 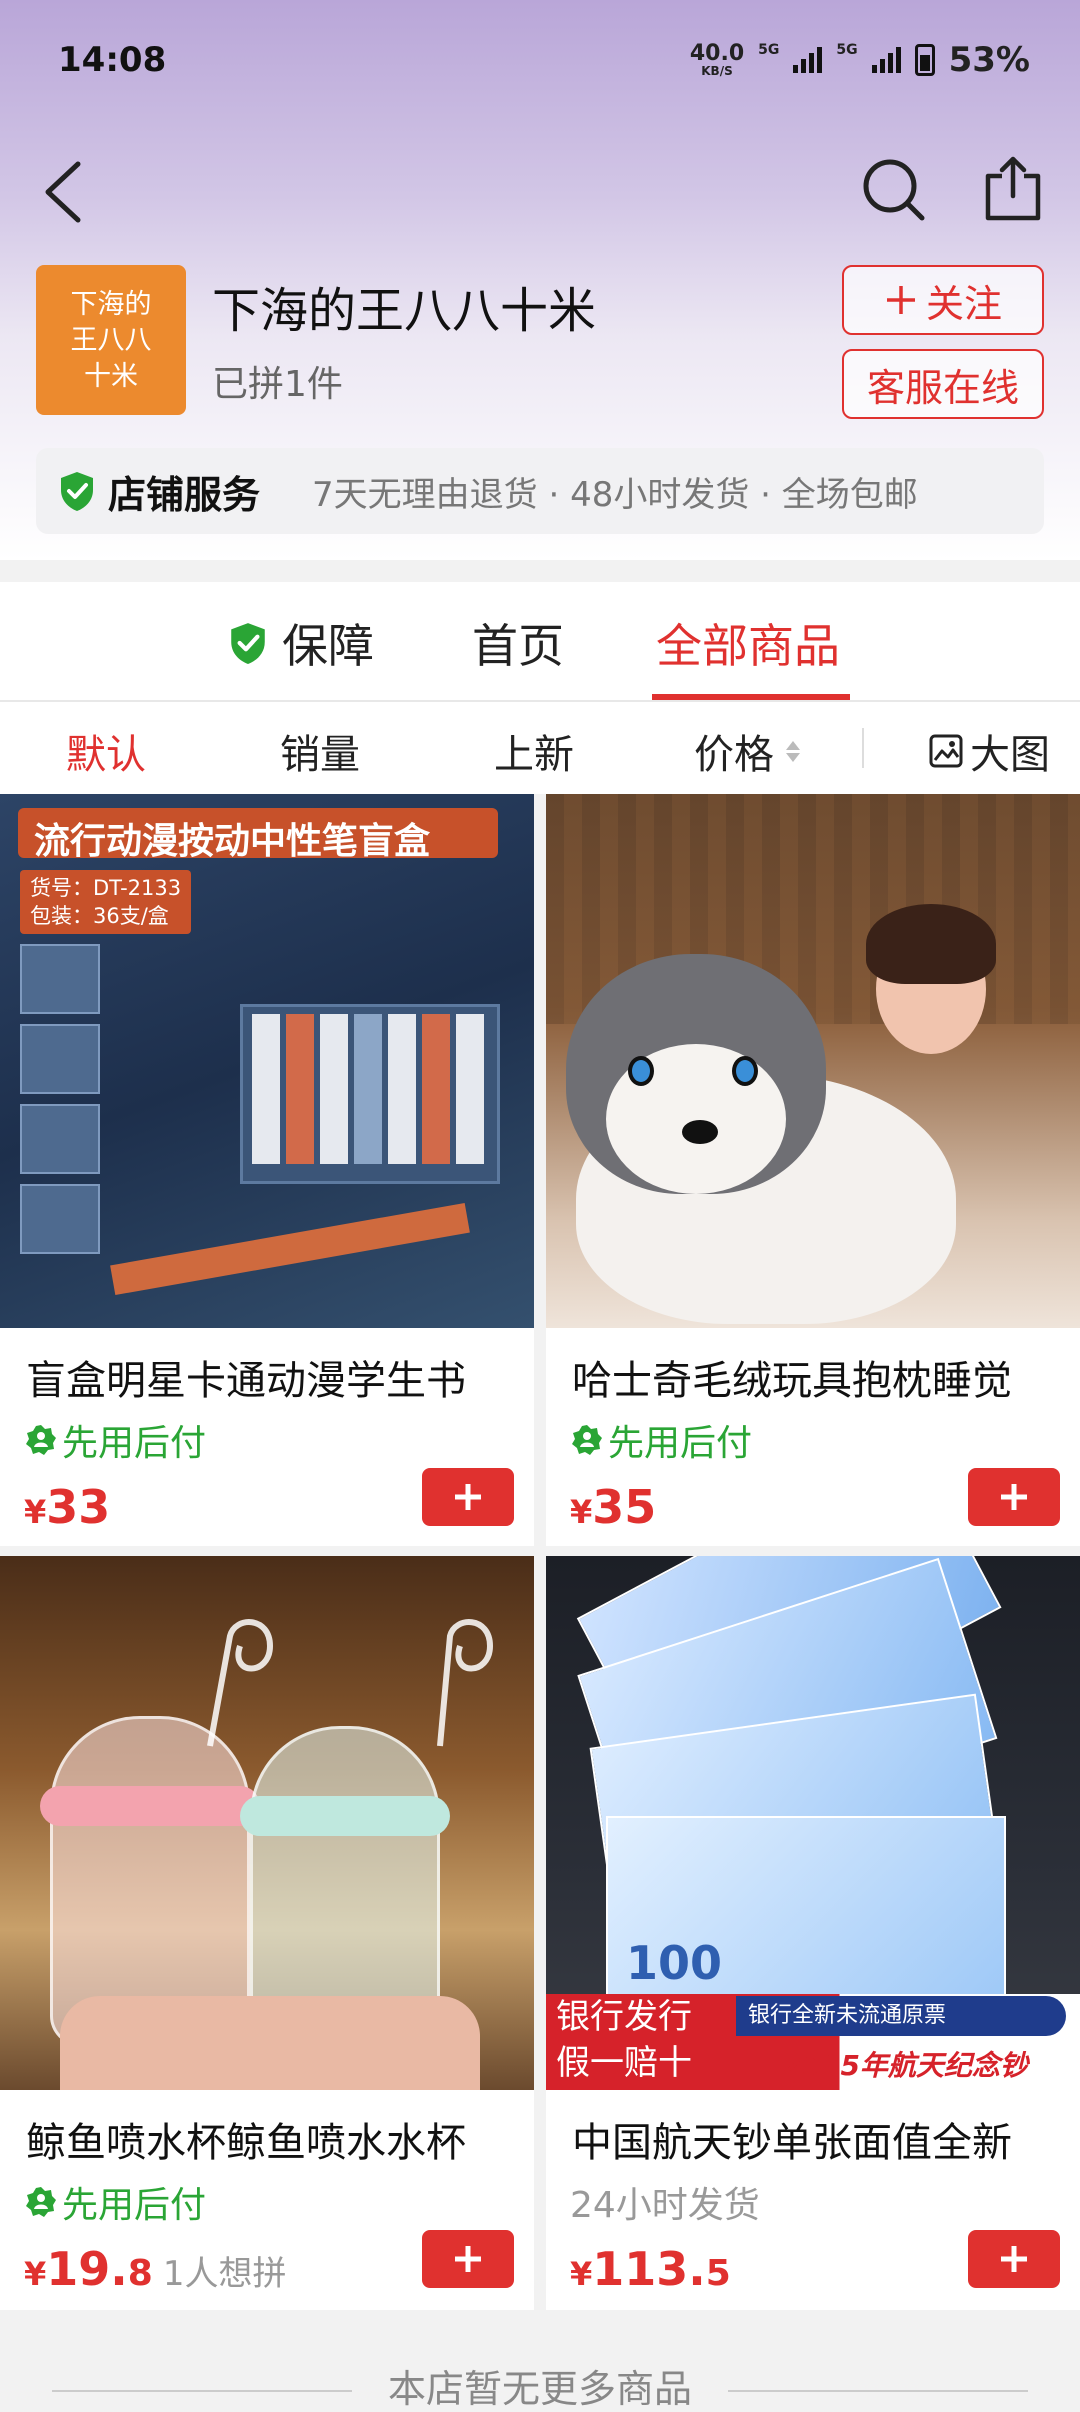 I want to click on tab-all-products: 全部商品, so click(x=748, y=643).